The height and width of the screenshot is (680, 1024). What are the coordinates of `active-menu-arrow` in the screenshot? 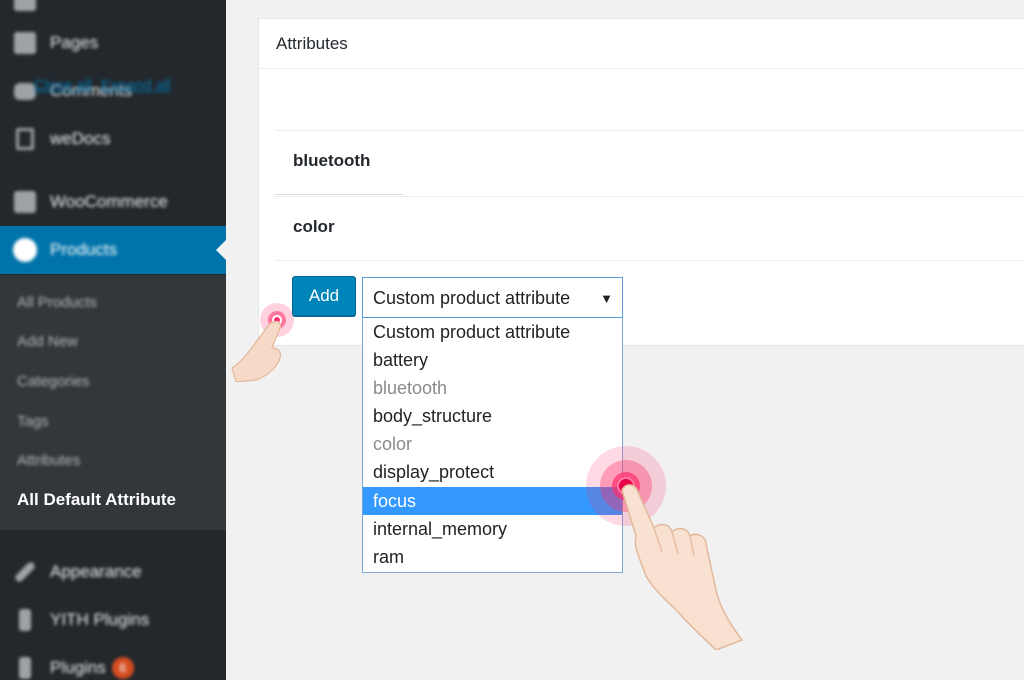 It's located at (221, 250).